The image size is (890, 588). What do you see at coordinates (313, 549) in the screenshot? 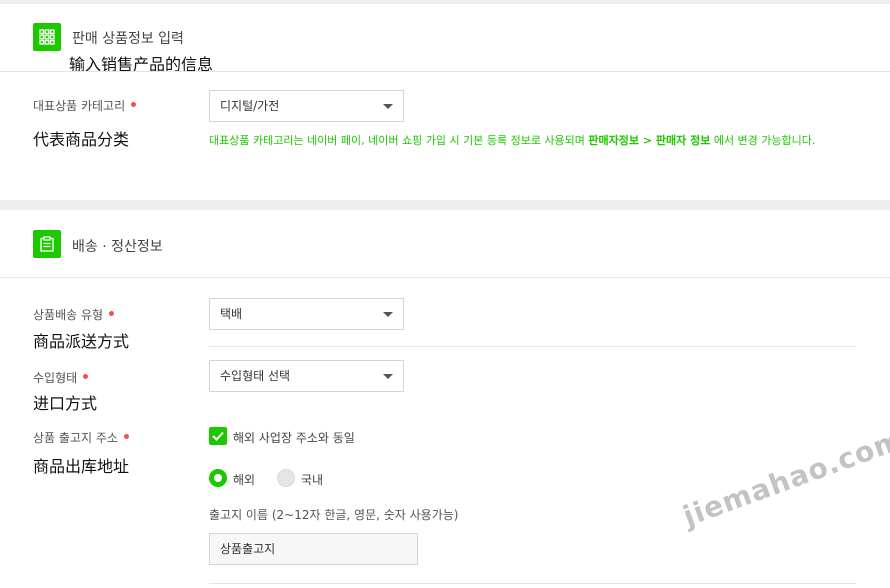
I see `address-name-input: 상품출고지` at bounding box center [313, 549].